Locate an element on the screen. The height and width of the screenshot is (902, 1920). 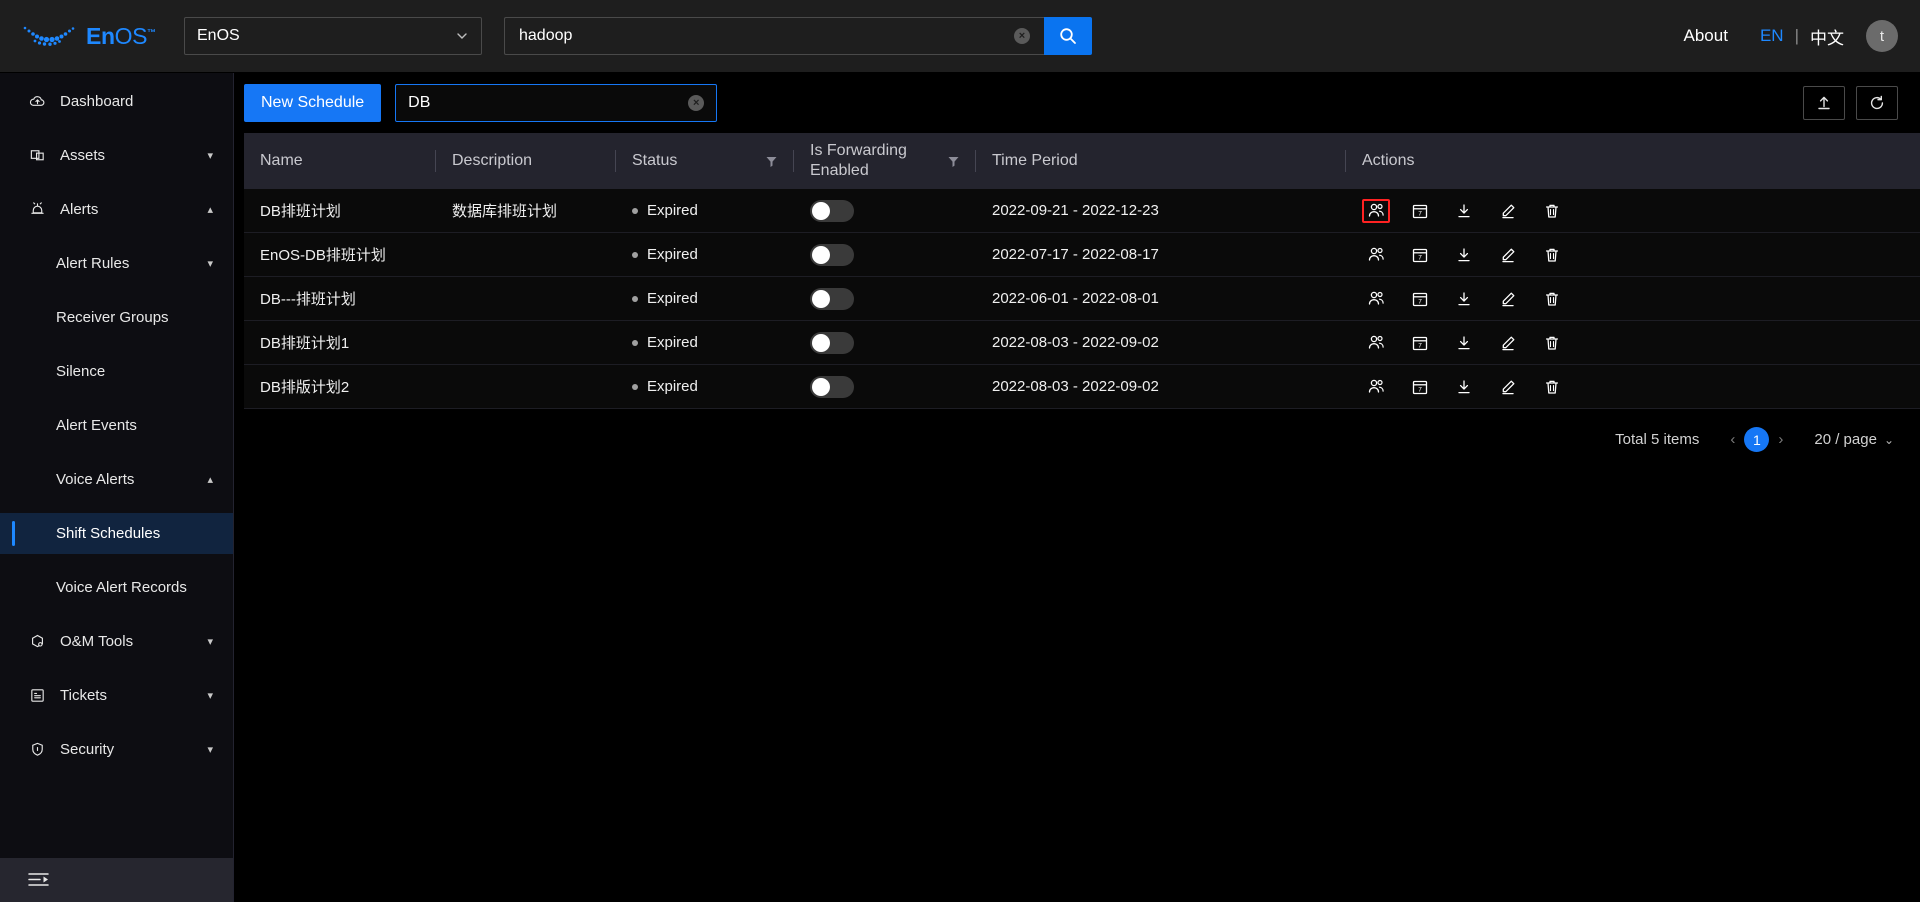
table-row: DB排版计划2 Expired 2022-08-03 - 2022-09-02 is located at coordinates (1082, 387).